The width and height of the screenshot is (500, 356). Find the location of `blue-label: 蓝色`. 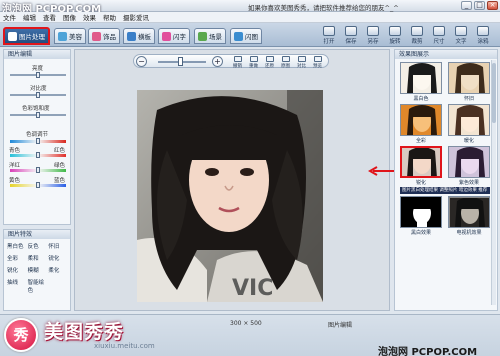

blue-label: 蓝色 is located at coordinates (60, 181).